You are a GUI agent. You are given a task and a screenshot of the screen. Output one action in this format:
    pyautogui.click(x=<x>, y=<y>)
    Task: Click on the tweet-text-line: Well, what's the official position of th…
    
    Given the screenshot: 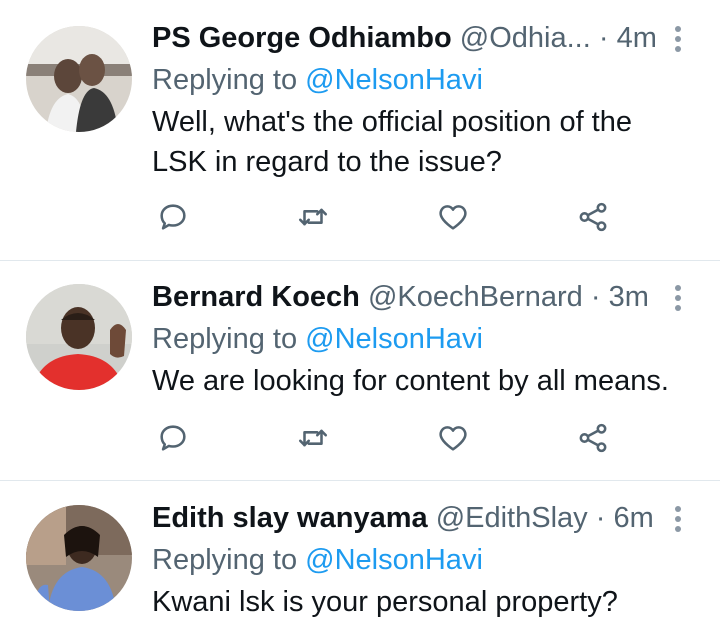 What is the action you would take?
    pyautogui.click(x=392, y=122)
    